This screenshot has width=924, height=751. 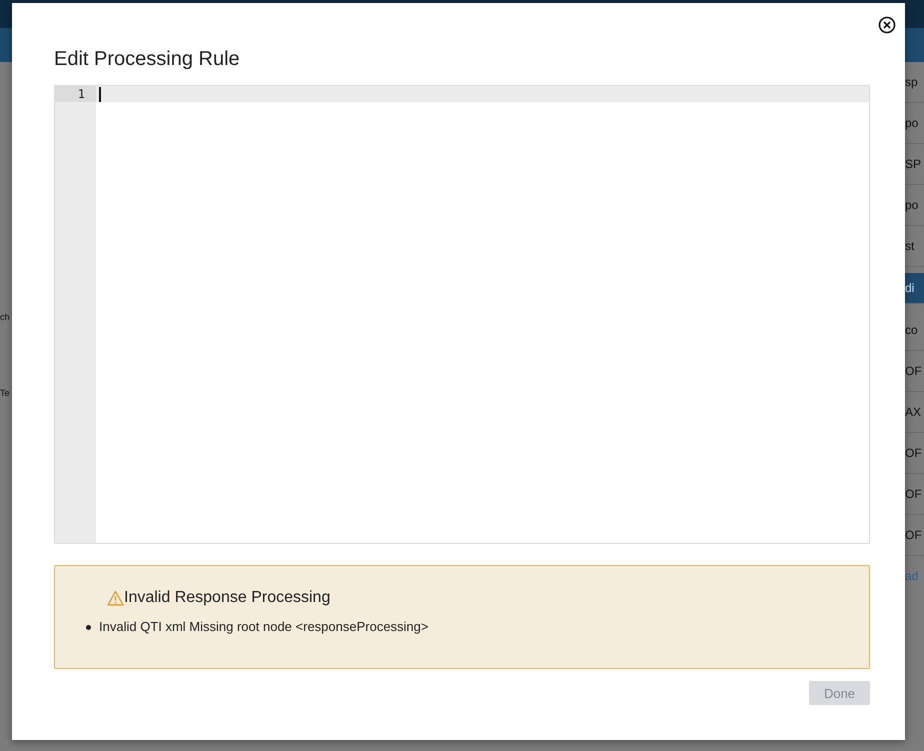 What do you see at coordinates (263, 627) in the screenshot?
I see `error-message: Invalid QTI xml Missing root node <responseProcessing>` at bounding box center [263, 627].